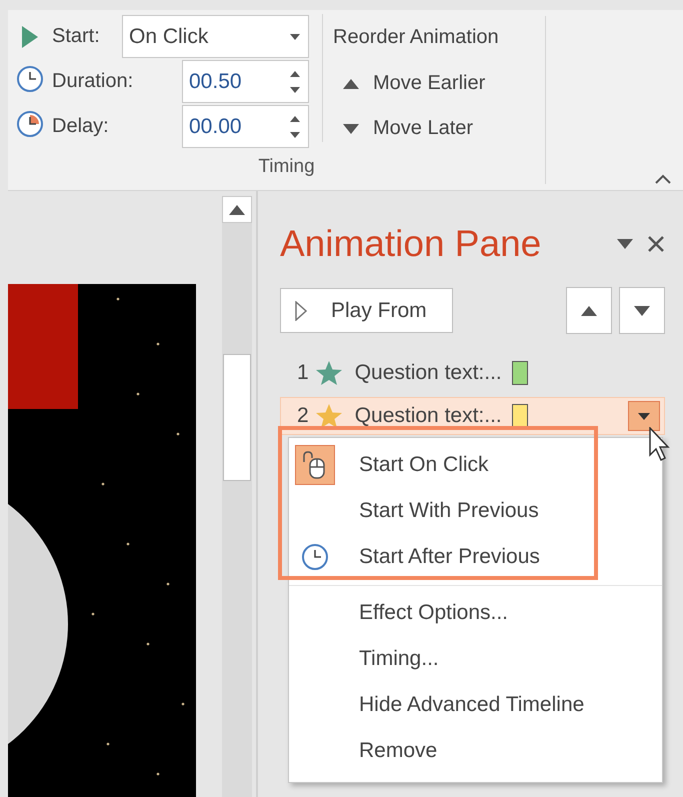 The width and height of the screenshot is (683, 797). Describe the element at coordinates (663, 179) in the screenshot. I see `collapse-ribbon-icon` at that location.